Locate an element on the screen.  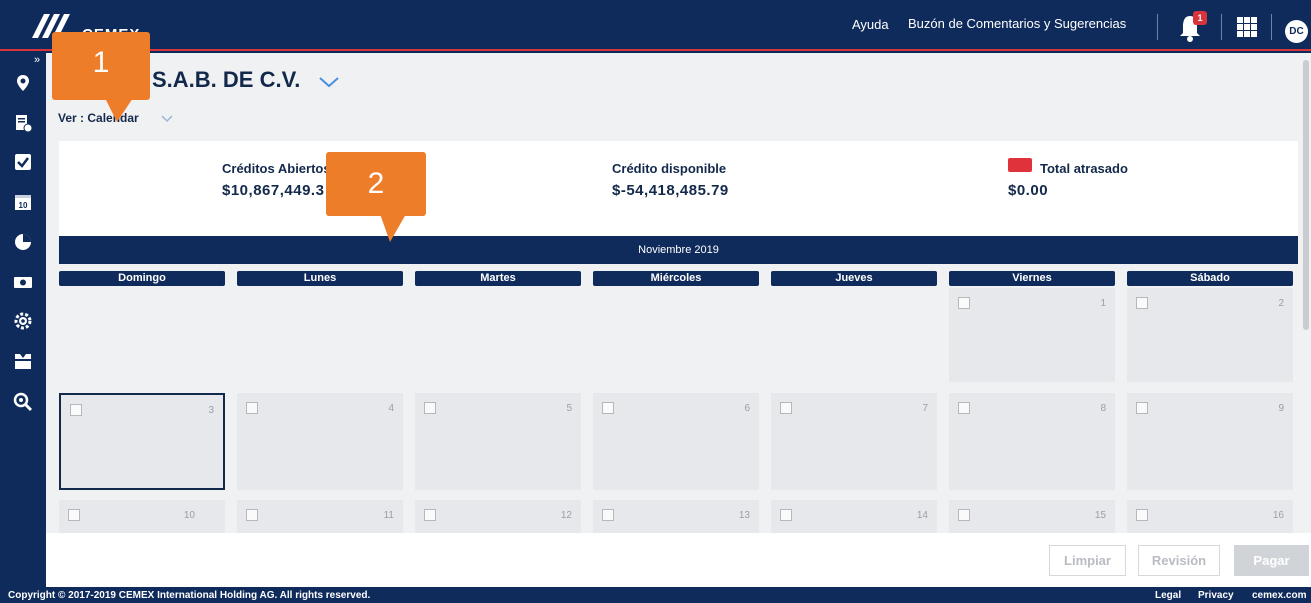
available-credit-label: Crédito disponible is located at coordinates (669, 168).